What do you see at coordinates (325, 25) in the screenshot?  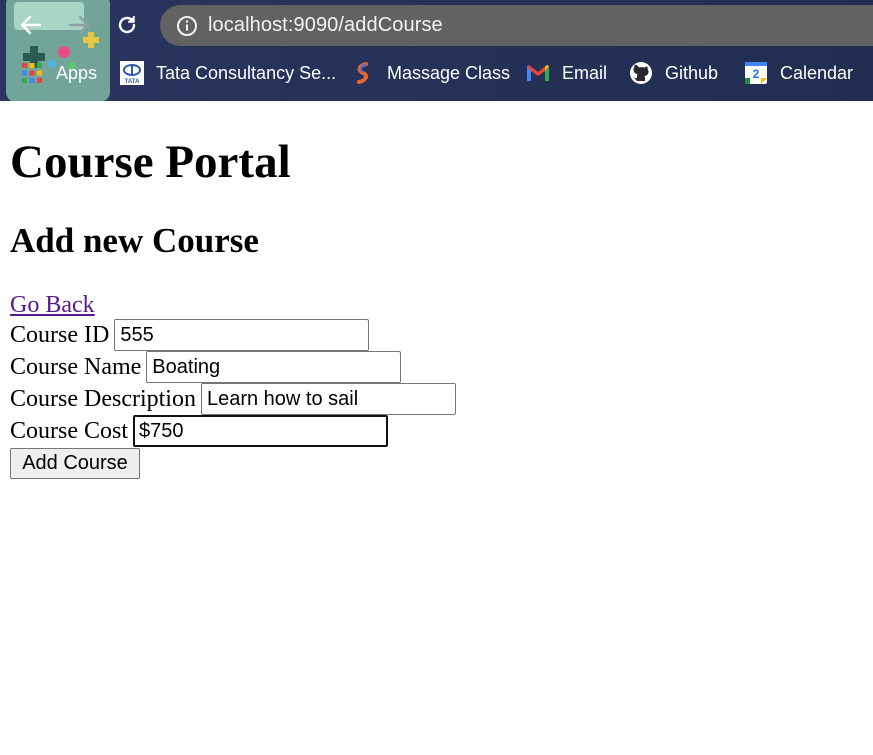 I see `url-text: localhost:9090/addCourse` at bounding box center [325, 25].